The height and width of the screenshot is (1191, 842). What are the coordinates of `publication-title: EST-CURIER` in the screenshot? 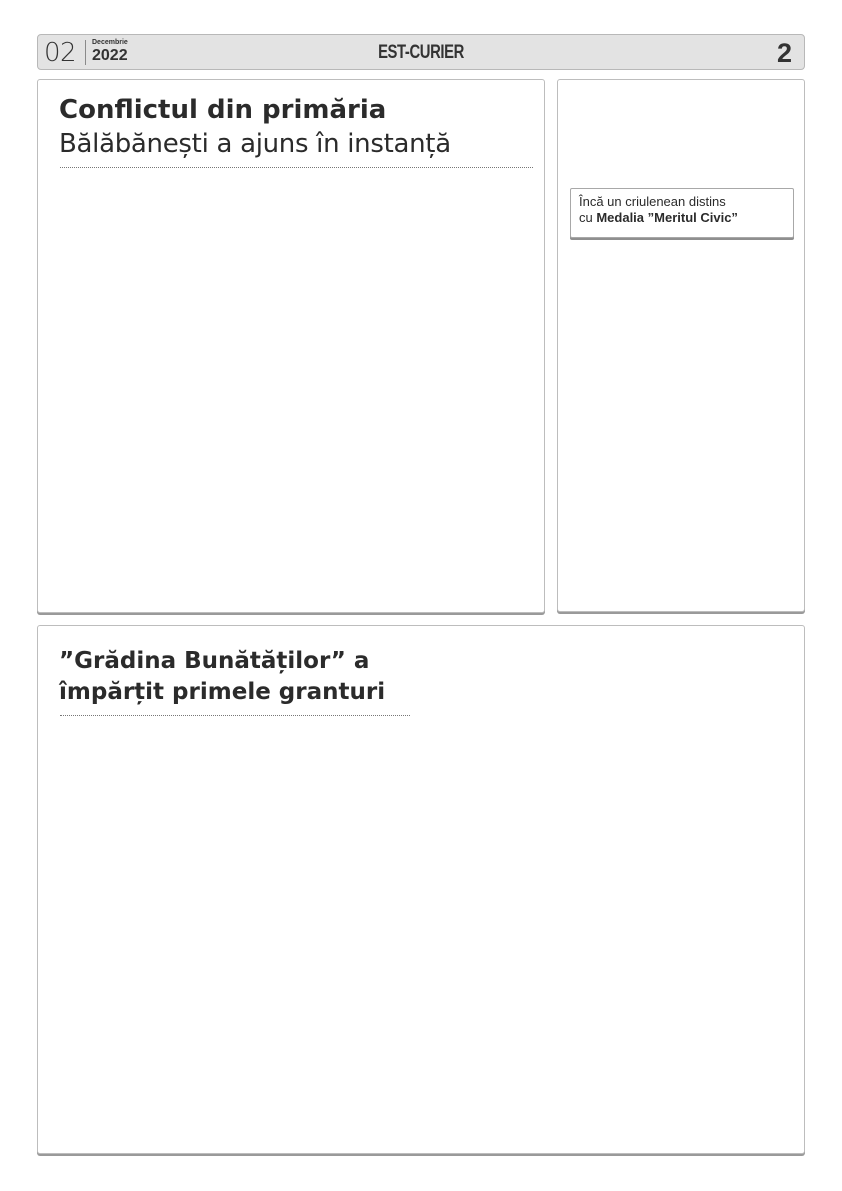 It's located at (421, 52).